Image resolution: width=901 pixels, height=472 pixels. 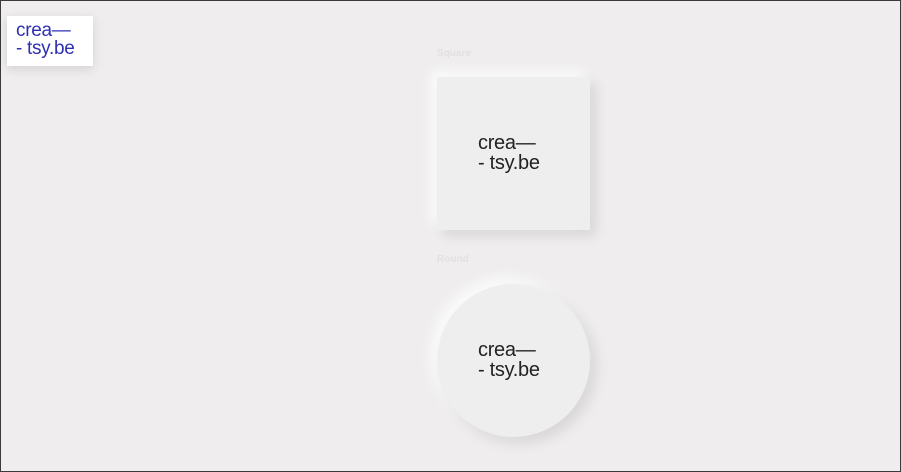 I want to click on brand-logo: crea— - tsy.be, so click(x=50, y=41).